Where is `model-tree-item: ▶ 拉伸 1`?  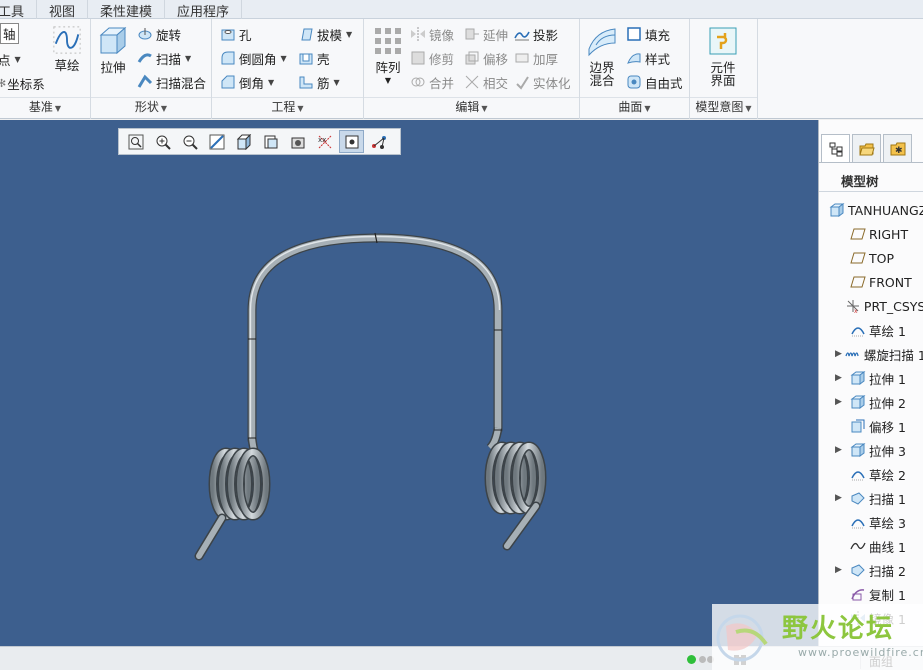 model-tree-item: ▶ 拉伸 1 is located at coordinates (871, 378).